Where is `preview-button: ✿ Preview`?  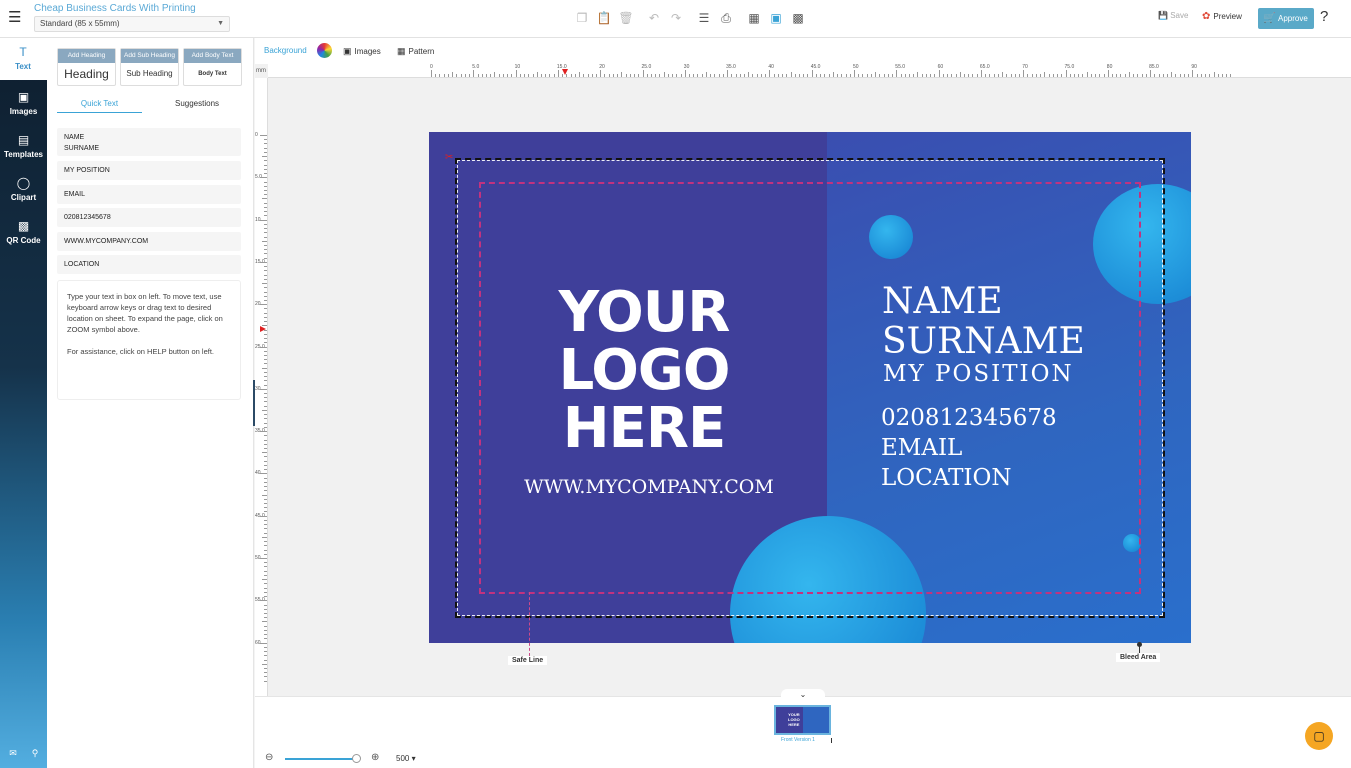 preview-button: ✿ Preview is located at coordinates (1222, 16).